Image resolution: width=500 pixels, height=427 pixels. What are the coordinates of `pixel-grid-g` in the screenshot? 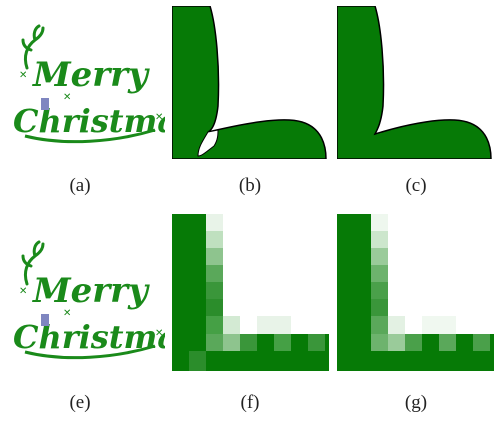 It's located at (415, 292).